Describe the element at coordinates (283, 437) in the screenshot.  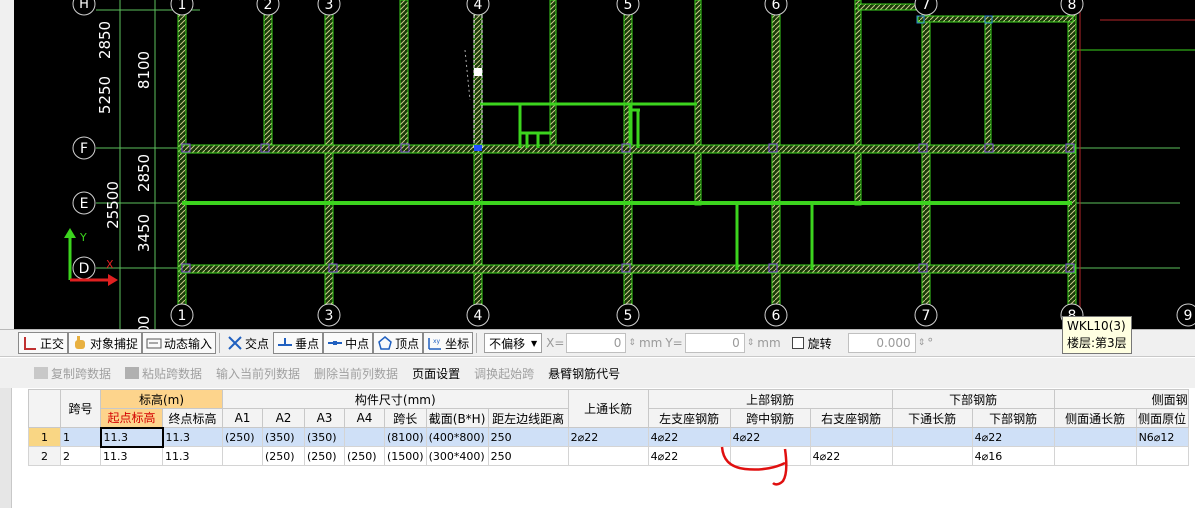
I see `cell-a2: (350)` at that location.